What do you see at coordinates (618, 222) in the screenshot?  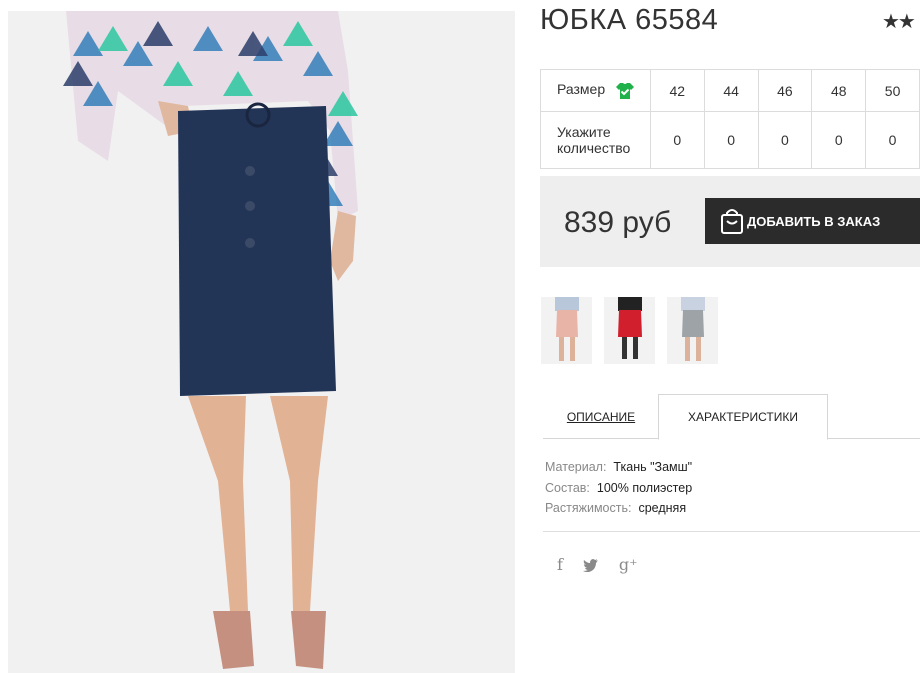 I see `price: 839 руб` at bounding box center [618, 222].